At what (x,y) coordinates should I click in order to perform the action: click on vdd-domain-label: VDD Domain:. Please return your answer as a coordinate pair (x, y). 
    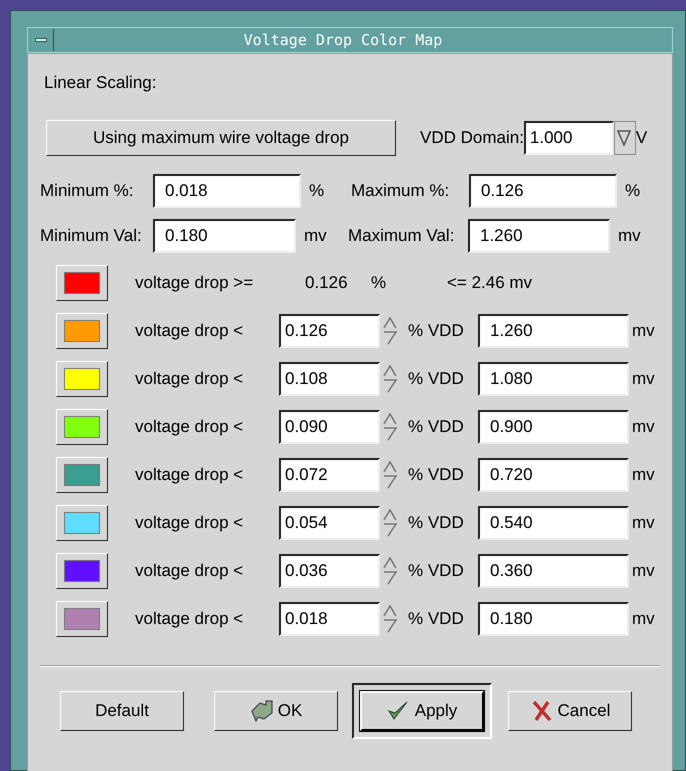
    Looking at the image, I should click on (472, 137).